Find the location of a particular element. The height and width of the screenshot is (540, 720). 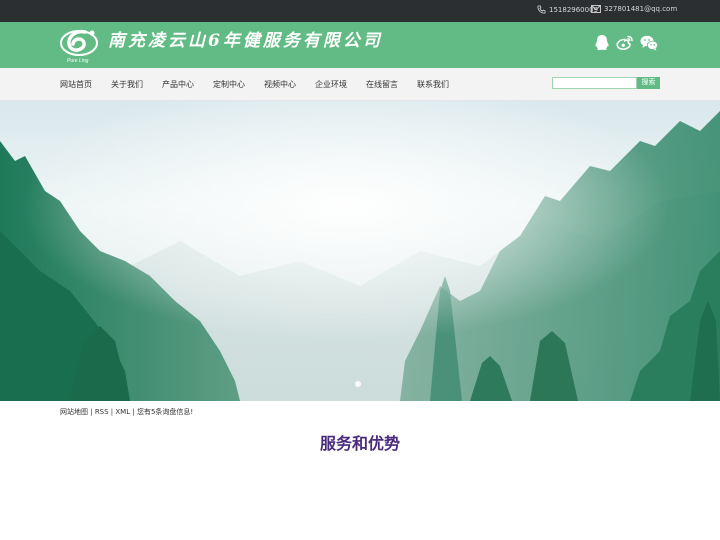

site-header: Pure Ling 南充凌云山6年健服务有限公司 is located at coordinates (360, 45).